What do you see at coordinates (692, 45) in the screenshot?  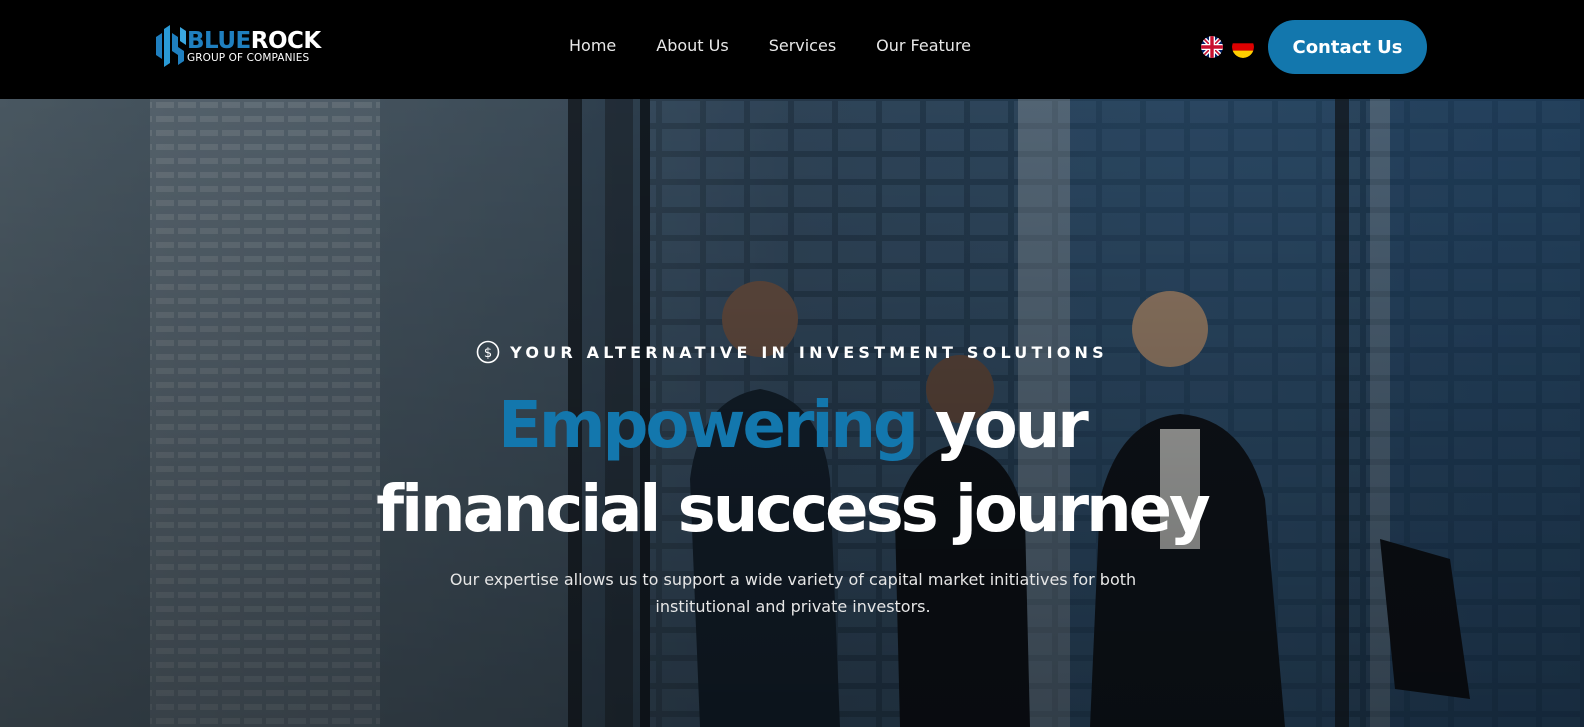 I see `nav-item-about-us: About Us` at bounding box center [692, 45].